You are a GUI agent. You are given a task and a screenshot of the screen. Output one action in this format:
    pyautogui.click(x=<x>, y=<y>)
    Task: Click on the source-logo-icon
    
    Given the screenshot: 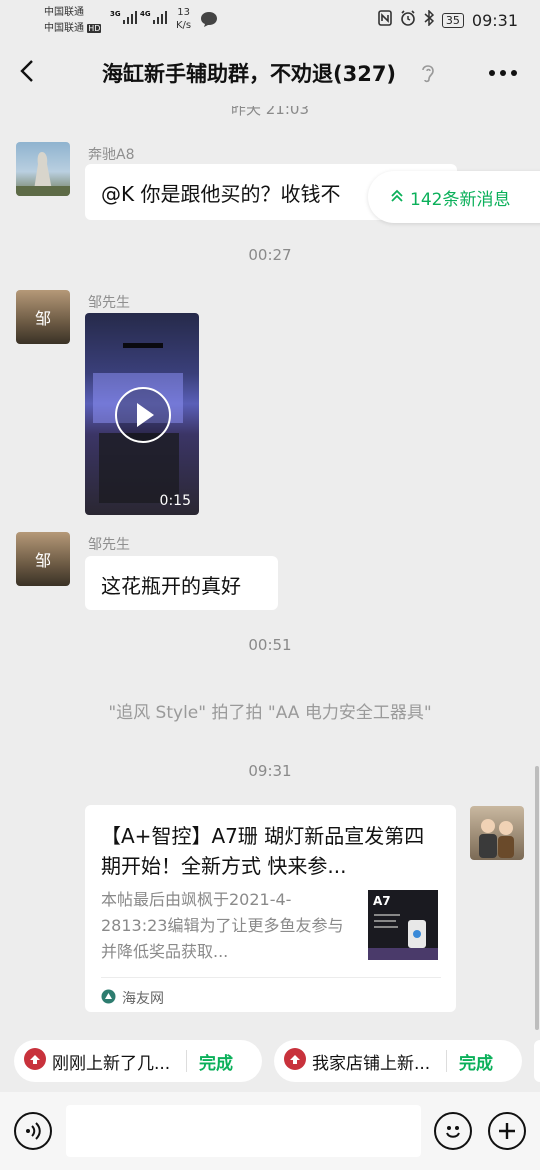 What is the action you would take?
    pyautogui.click(x=108, y=998)
    